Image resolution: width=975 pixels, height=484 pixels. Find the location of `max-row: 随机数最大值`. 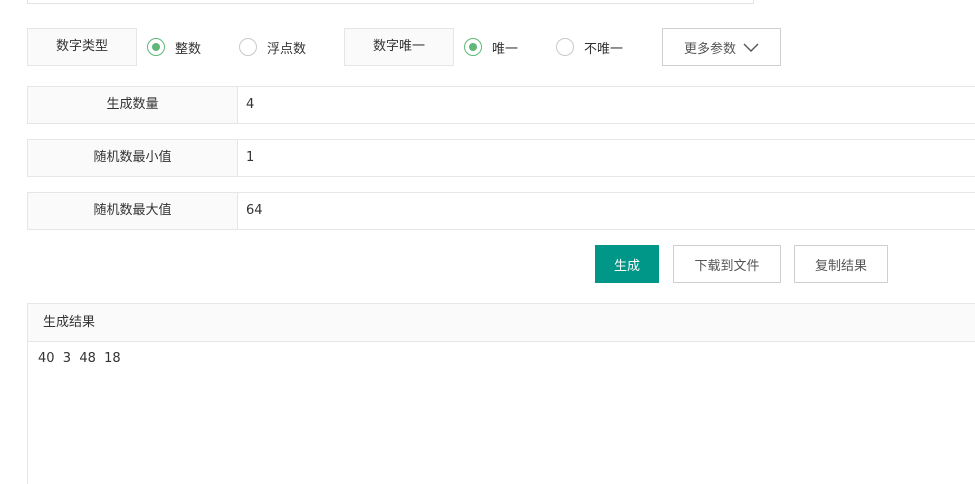

max-row: 随机数最大值 is located at coordinates (501, 211).